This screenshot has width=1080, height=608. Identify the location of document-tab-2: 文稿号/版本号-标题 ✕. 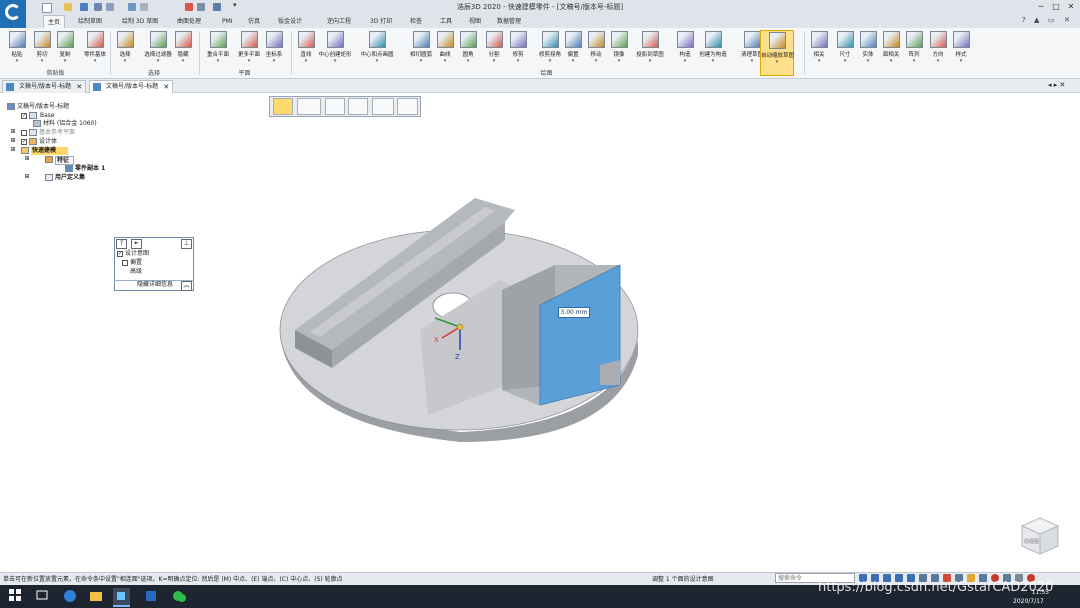
(131, 87).